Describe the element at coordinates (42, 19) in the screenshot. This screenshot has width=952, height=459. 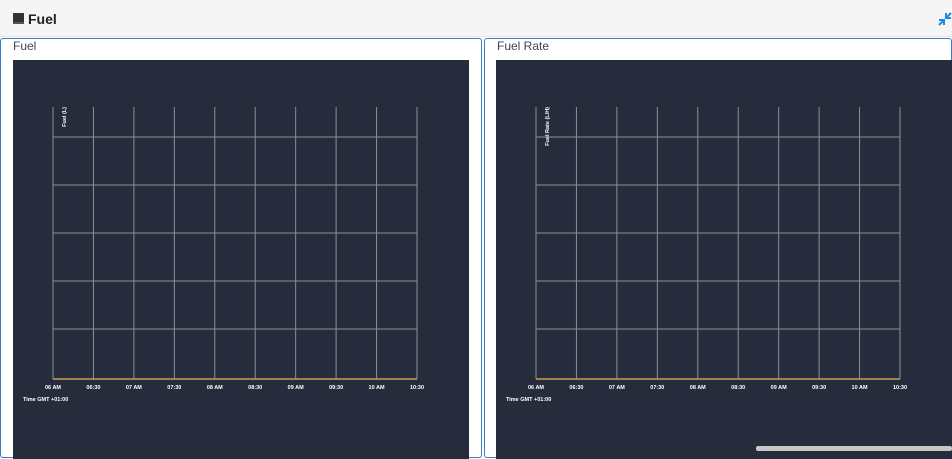
I see `section-title: Fuel` at that location.